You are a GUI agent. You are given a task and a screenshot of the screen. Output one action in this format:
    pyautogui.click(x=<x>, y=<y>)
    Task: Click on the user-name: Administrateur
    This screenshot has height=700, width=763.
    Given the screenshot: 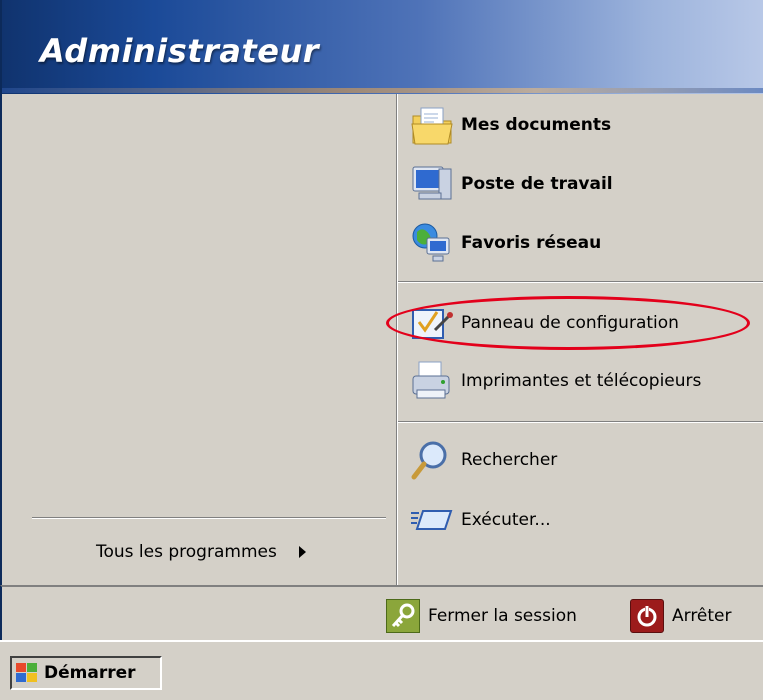 What is the action you would take?
    pyautogui.click(x=180, y=51)
    